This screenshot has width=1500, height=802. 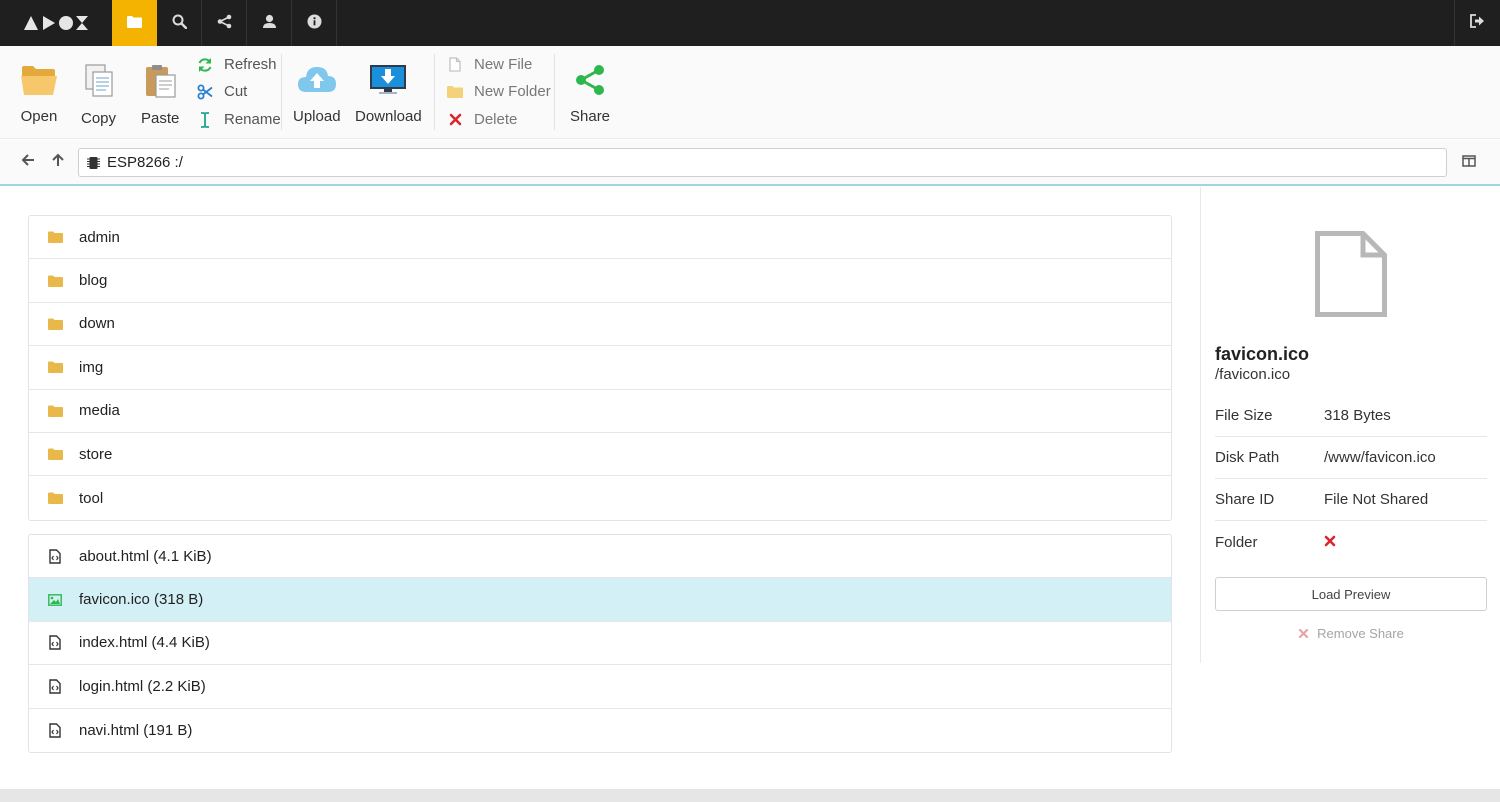 What do you see at coordinates (503, 64) in the screenshot?
I see `new-file-label: New File` at bounding box center [503, 64].